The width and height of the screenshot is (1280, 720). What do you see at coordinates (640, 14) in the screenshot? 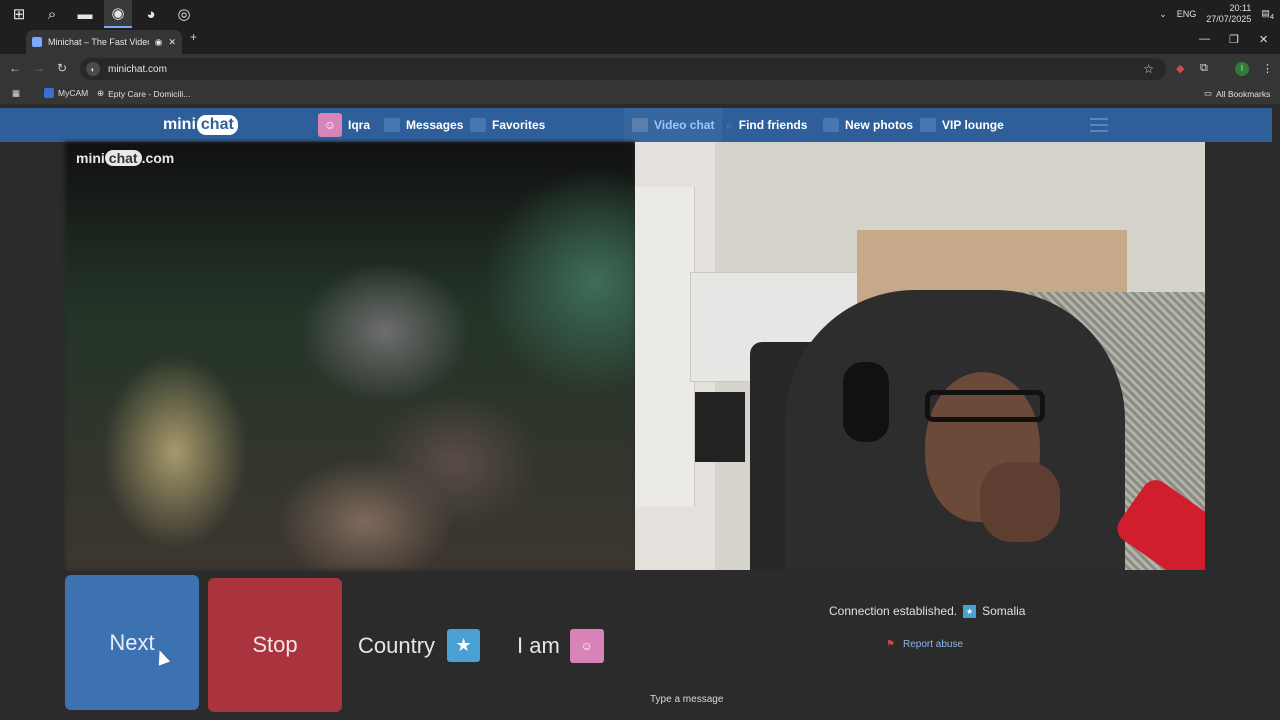
I see `taskbar: ⊞ ⌕ ▬ ◉ ◕ ◎ ⌄ ENG 20:11 27/07/2025 ▤4` at bounding box center [640, 14].